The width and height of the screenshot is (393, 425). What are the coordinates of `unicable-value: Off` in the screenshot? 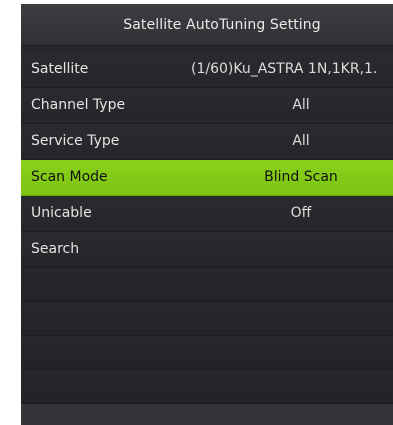 It's located at (301, 213).